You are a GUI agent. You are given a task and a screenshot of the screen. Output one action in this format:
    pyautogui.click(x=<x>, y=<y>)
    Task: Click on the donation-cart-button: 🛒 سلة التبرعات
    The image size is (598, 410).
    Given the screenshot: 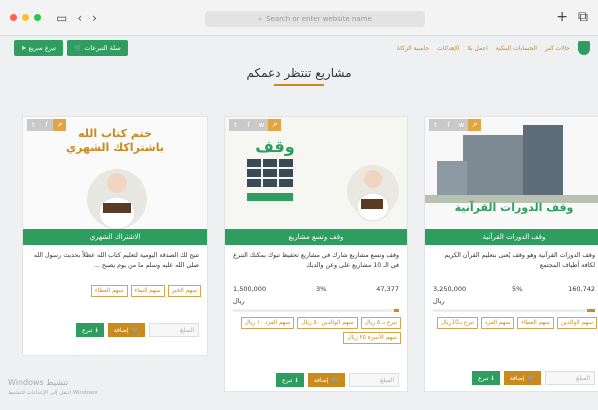 What is the action you would take?
    pyautogui.click(x=97, y=48)
    